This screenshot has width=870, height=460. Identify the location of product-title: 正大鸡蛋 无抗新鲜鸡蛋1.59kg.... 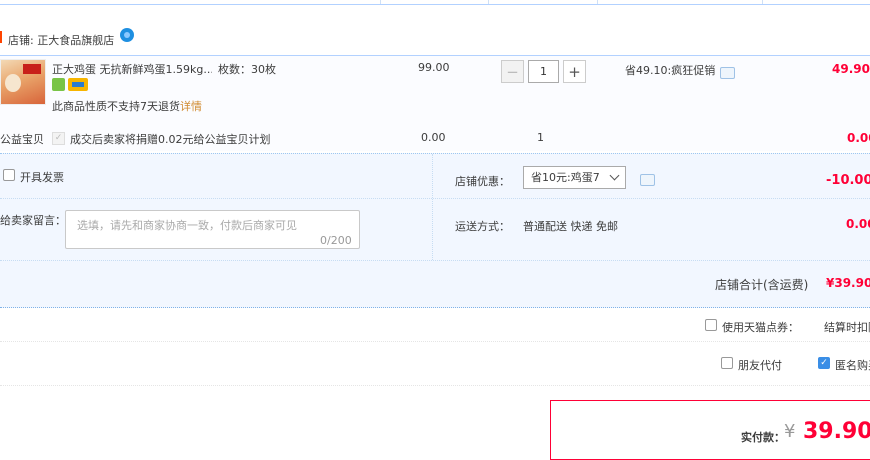
(132, 69).